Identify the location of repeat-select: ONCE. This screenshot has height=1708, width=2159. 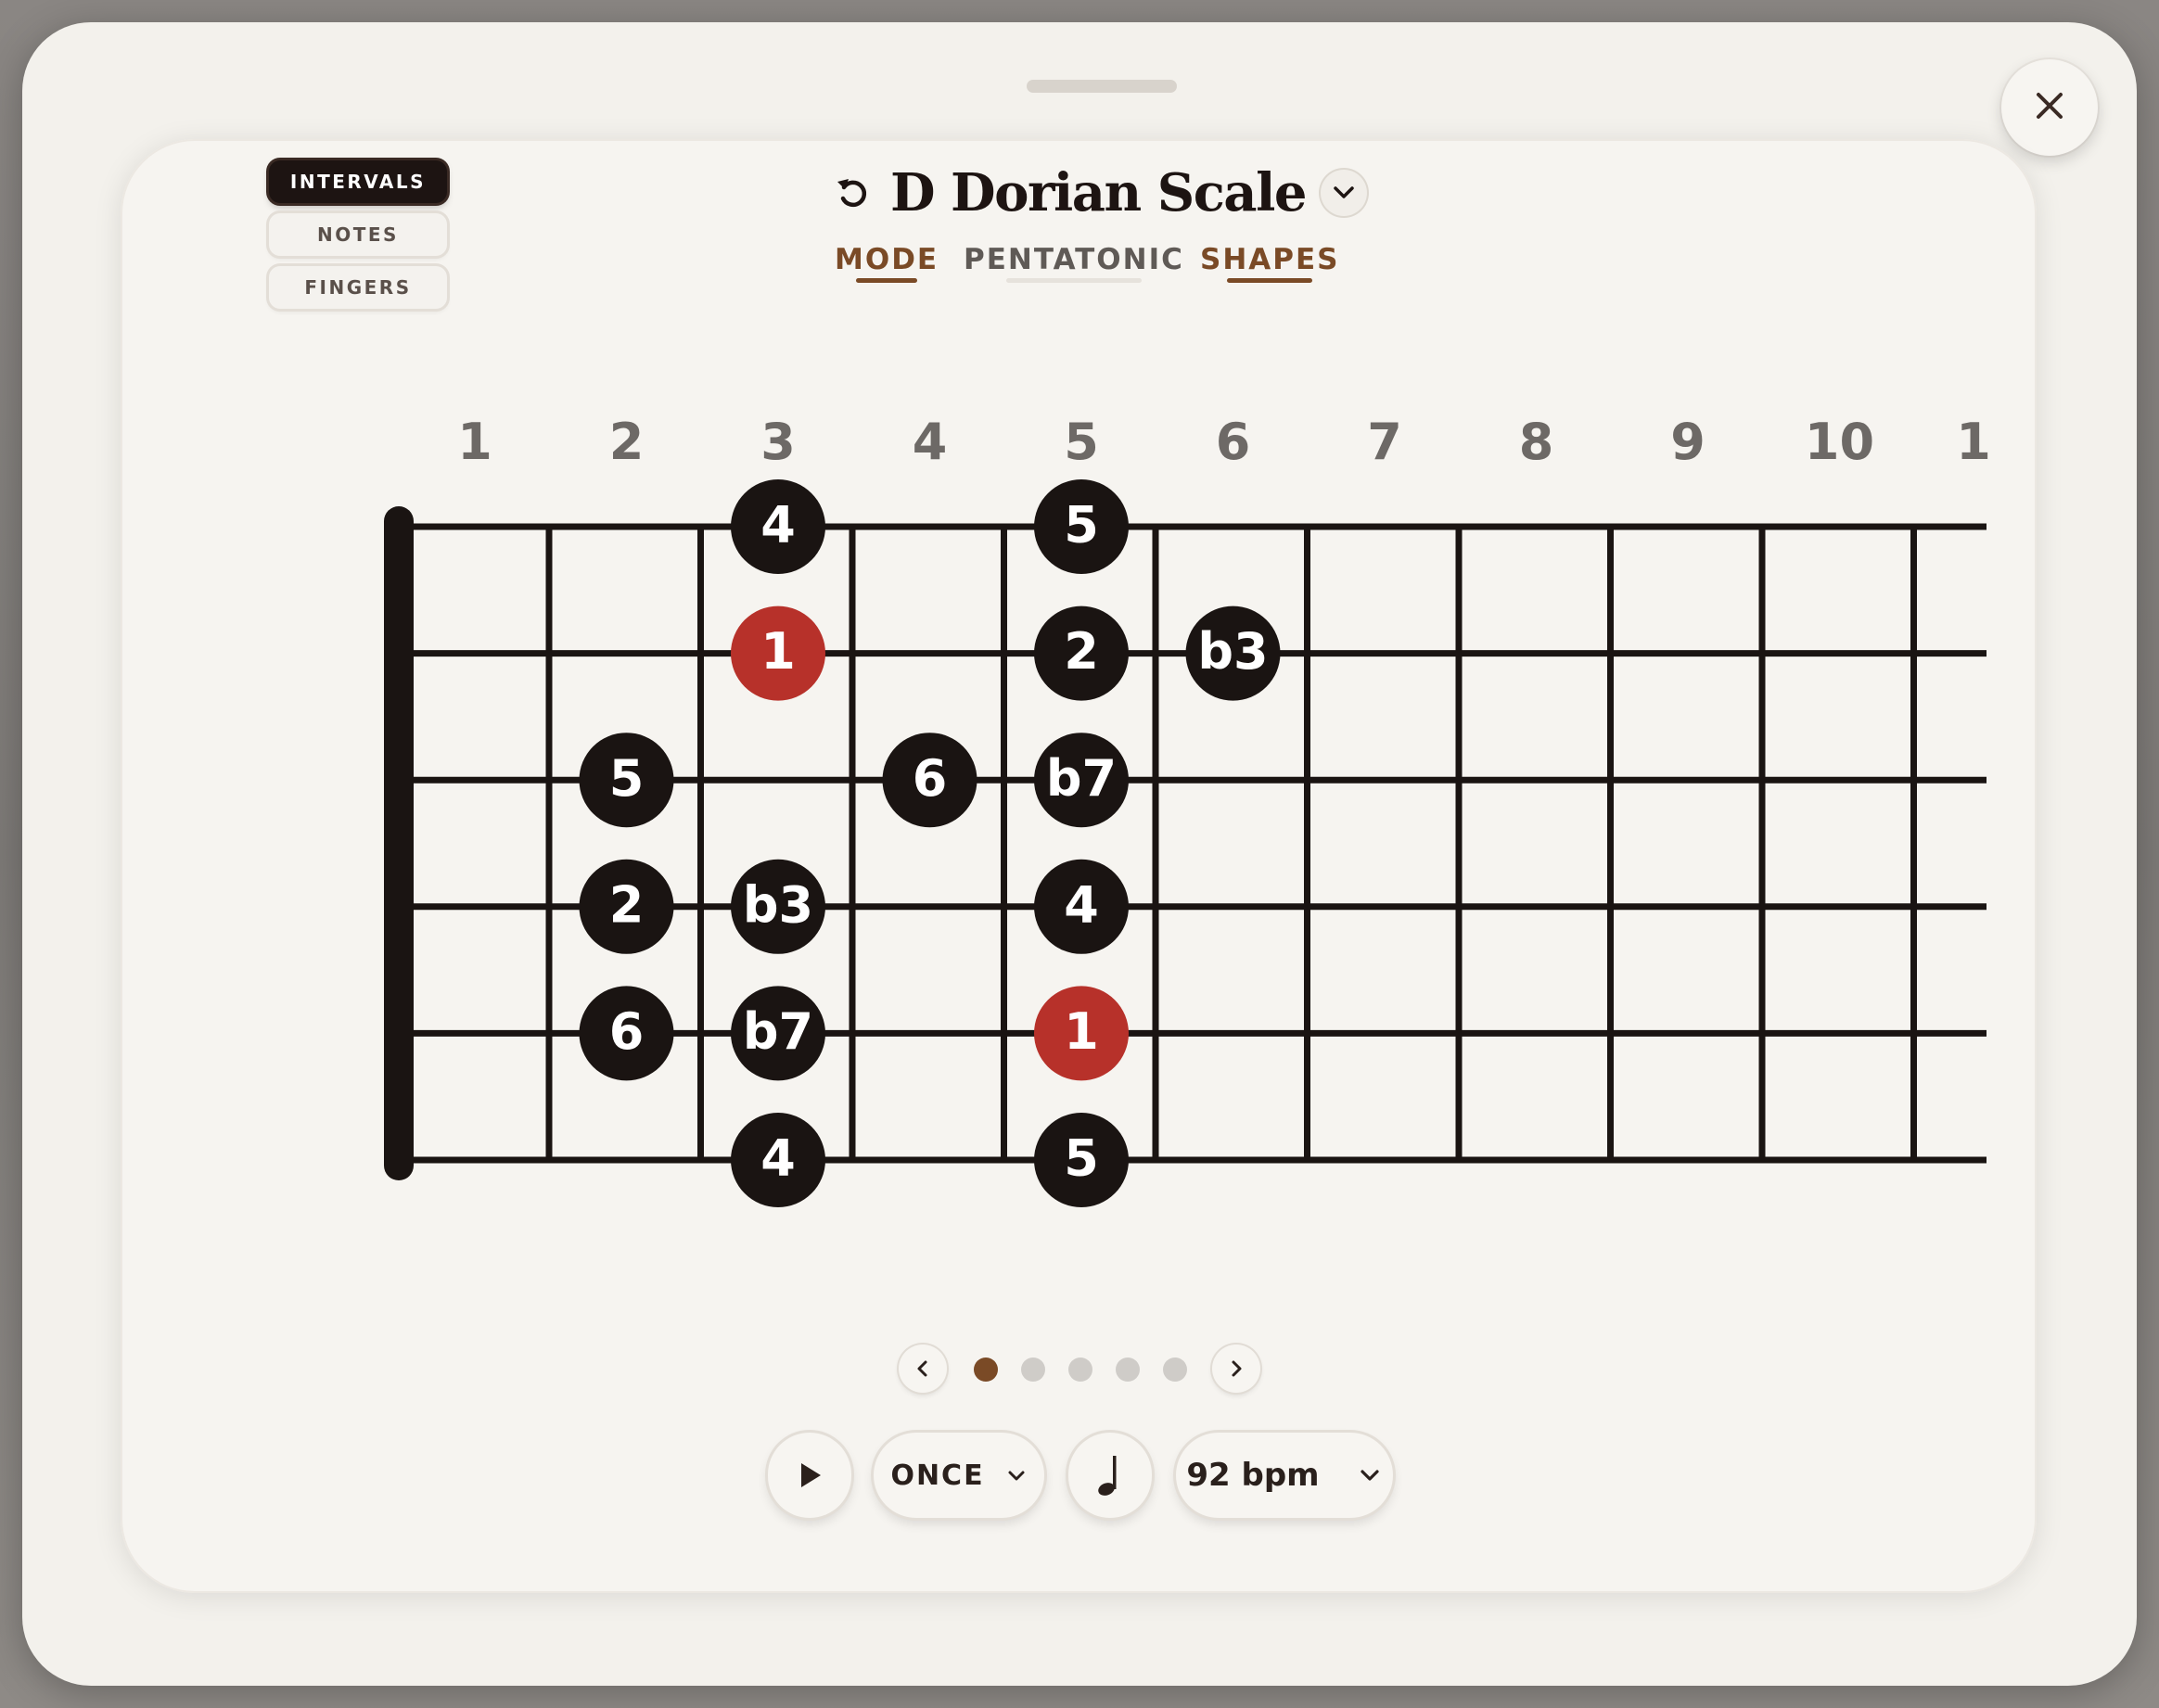
(959, 1475).